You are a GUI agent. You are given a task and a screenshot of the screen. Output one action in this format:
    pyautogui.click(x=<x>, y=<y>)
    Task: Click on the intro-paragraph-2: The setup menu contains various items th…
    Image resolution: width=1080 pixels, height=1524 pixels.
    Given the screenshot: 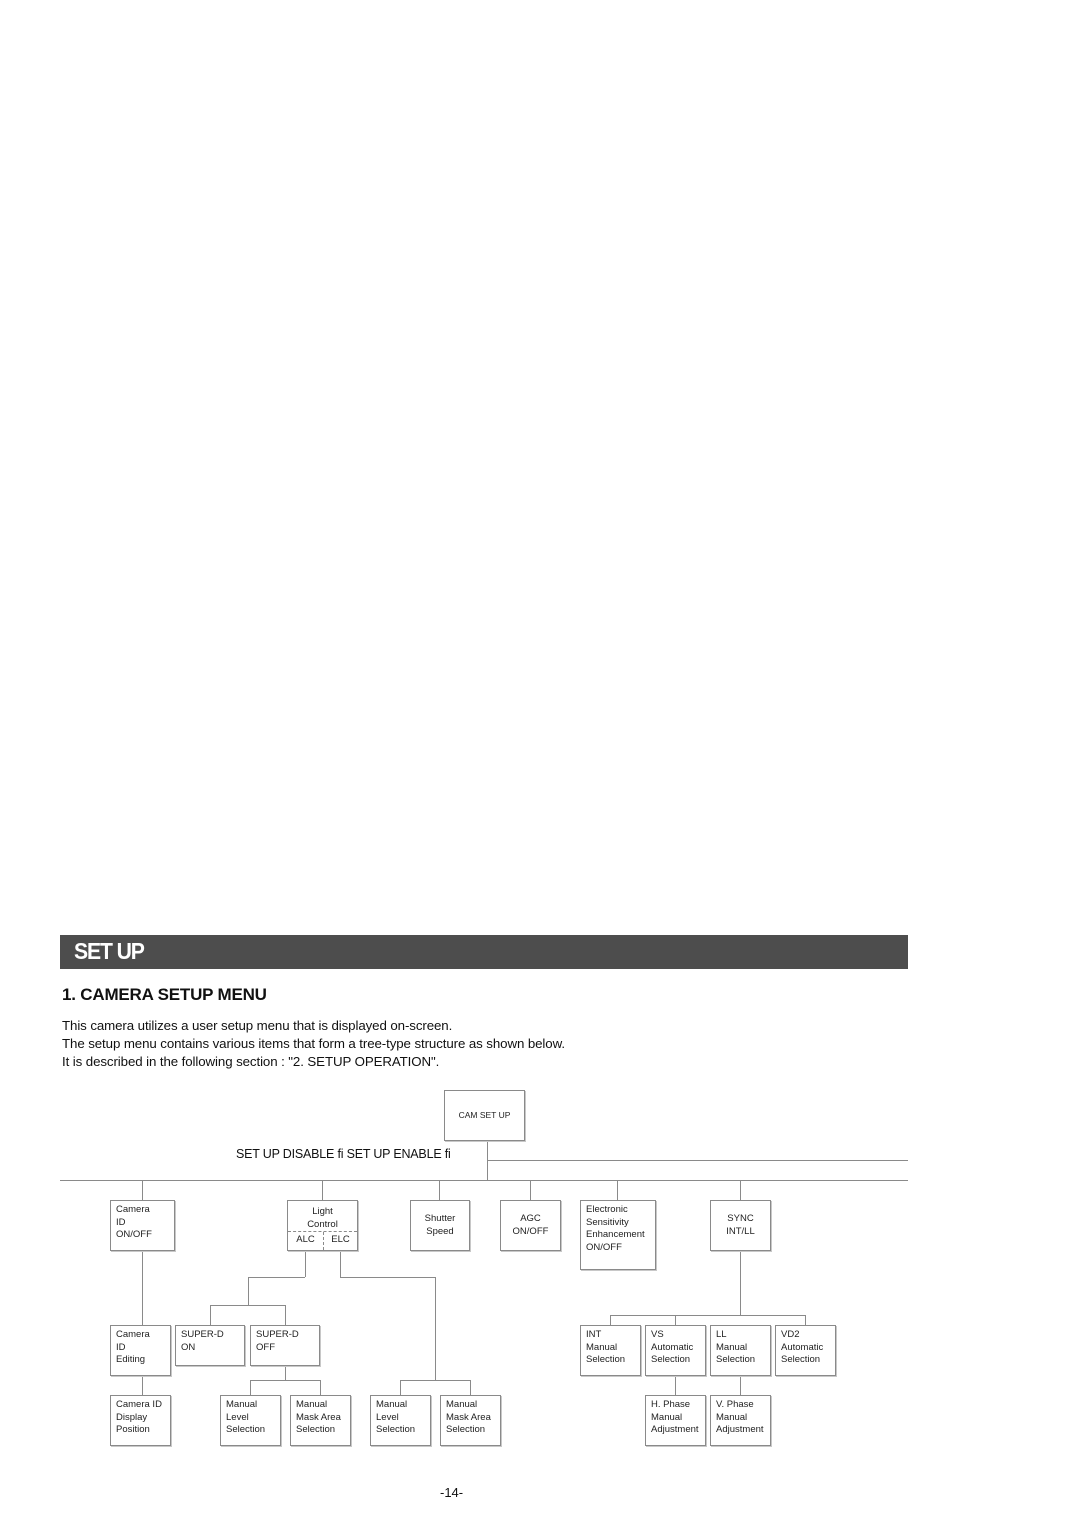 What is the action you would take?
    pyautogui.click(x=313, y=1043)
    